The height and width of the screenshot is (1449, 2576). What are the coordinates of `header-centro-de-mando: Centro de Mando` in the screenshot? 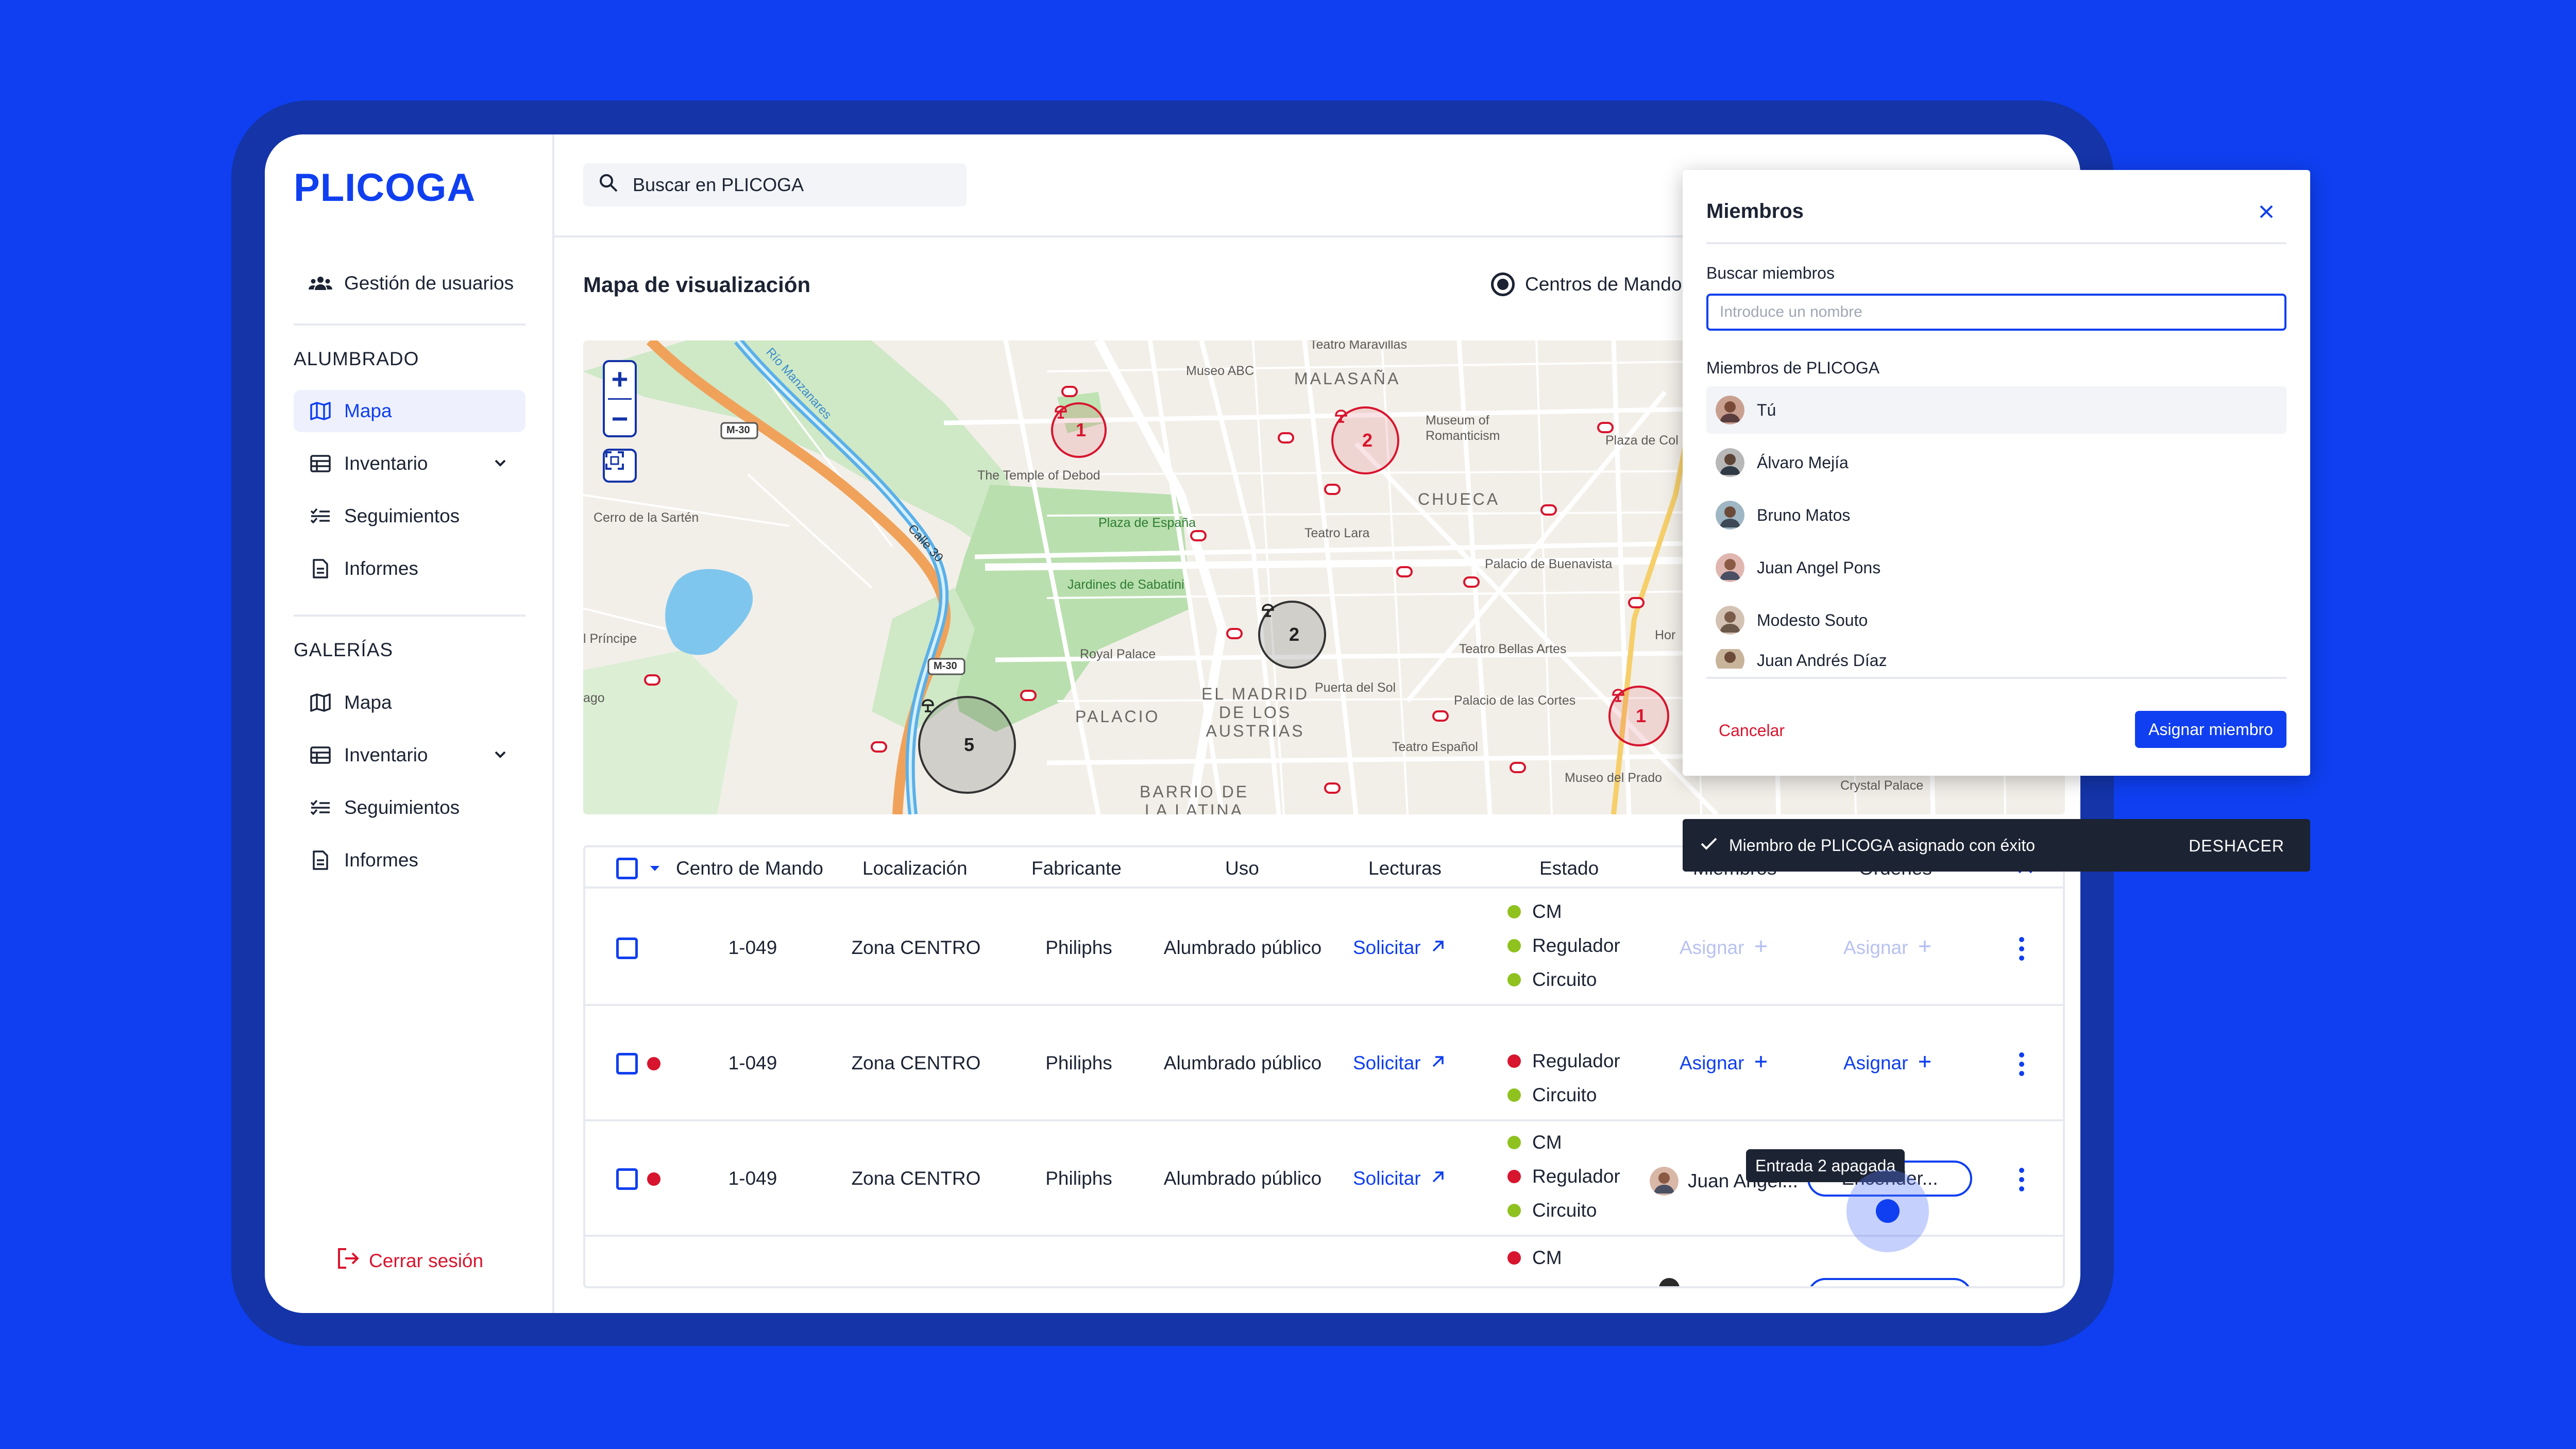 It's located at (749, 869).